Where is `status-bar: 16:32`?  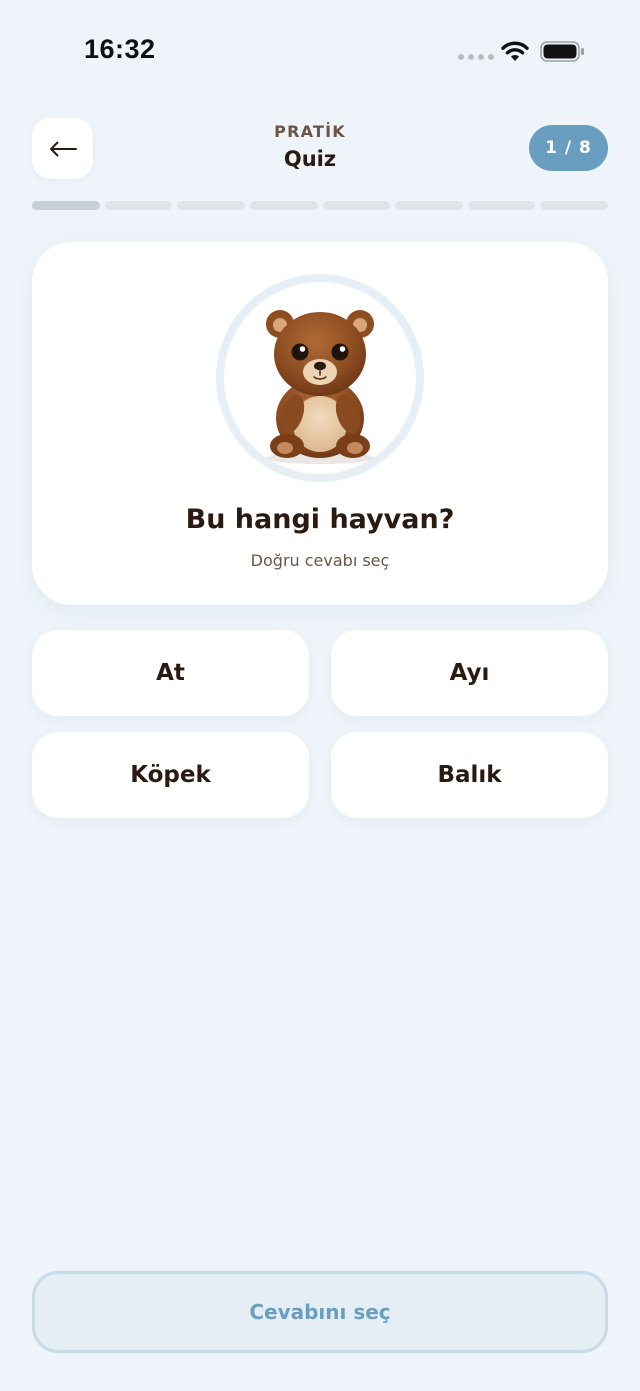
status-bar: 16:32 is located at coordinates (320, 50).